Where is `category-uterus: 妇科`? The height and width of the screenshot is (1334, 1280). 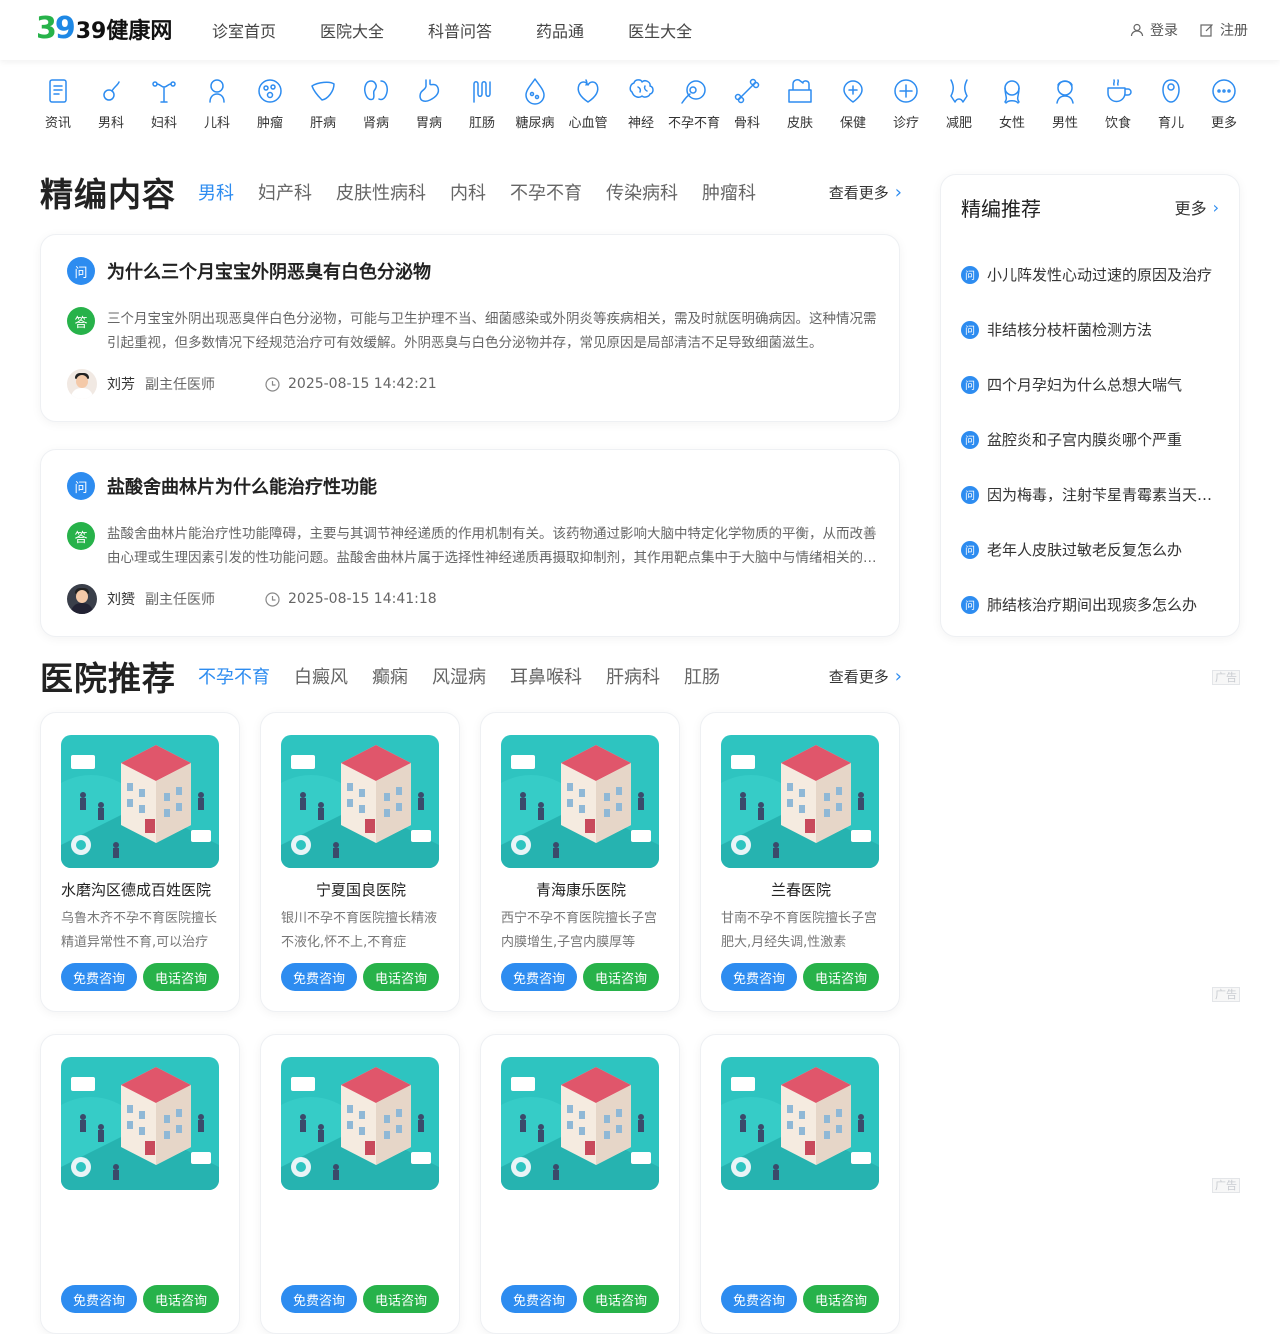 category-uterus: 妇科 is located at coordinates (164, 107).